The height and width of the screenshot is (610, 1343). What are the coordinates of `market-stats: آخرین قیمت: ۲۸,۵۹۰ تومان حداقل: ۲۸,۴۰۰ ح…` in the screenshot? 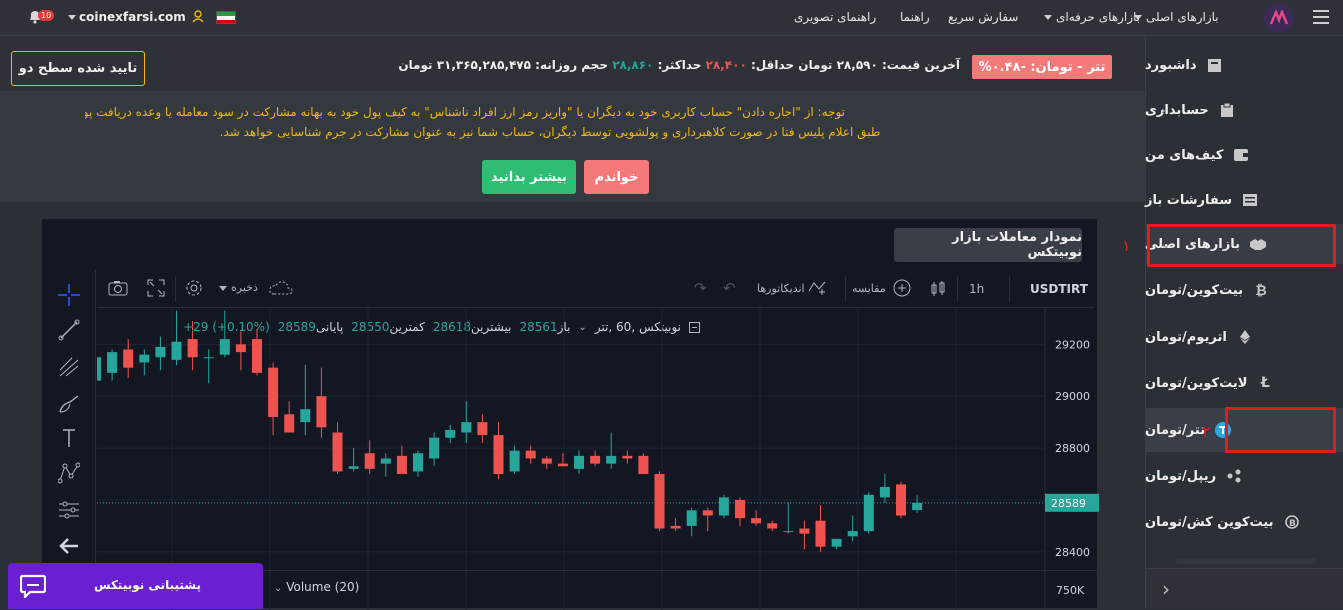 It's located at (679, 65).